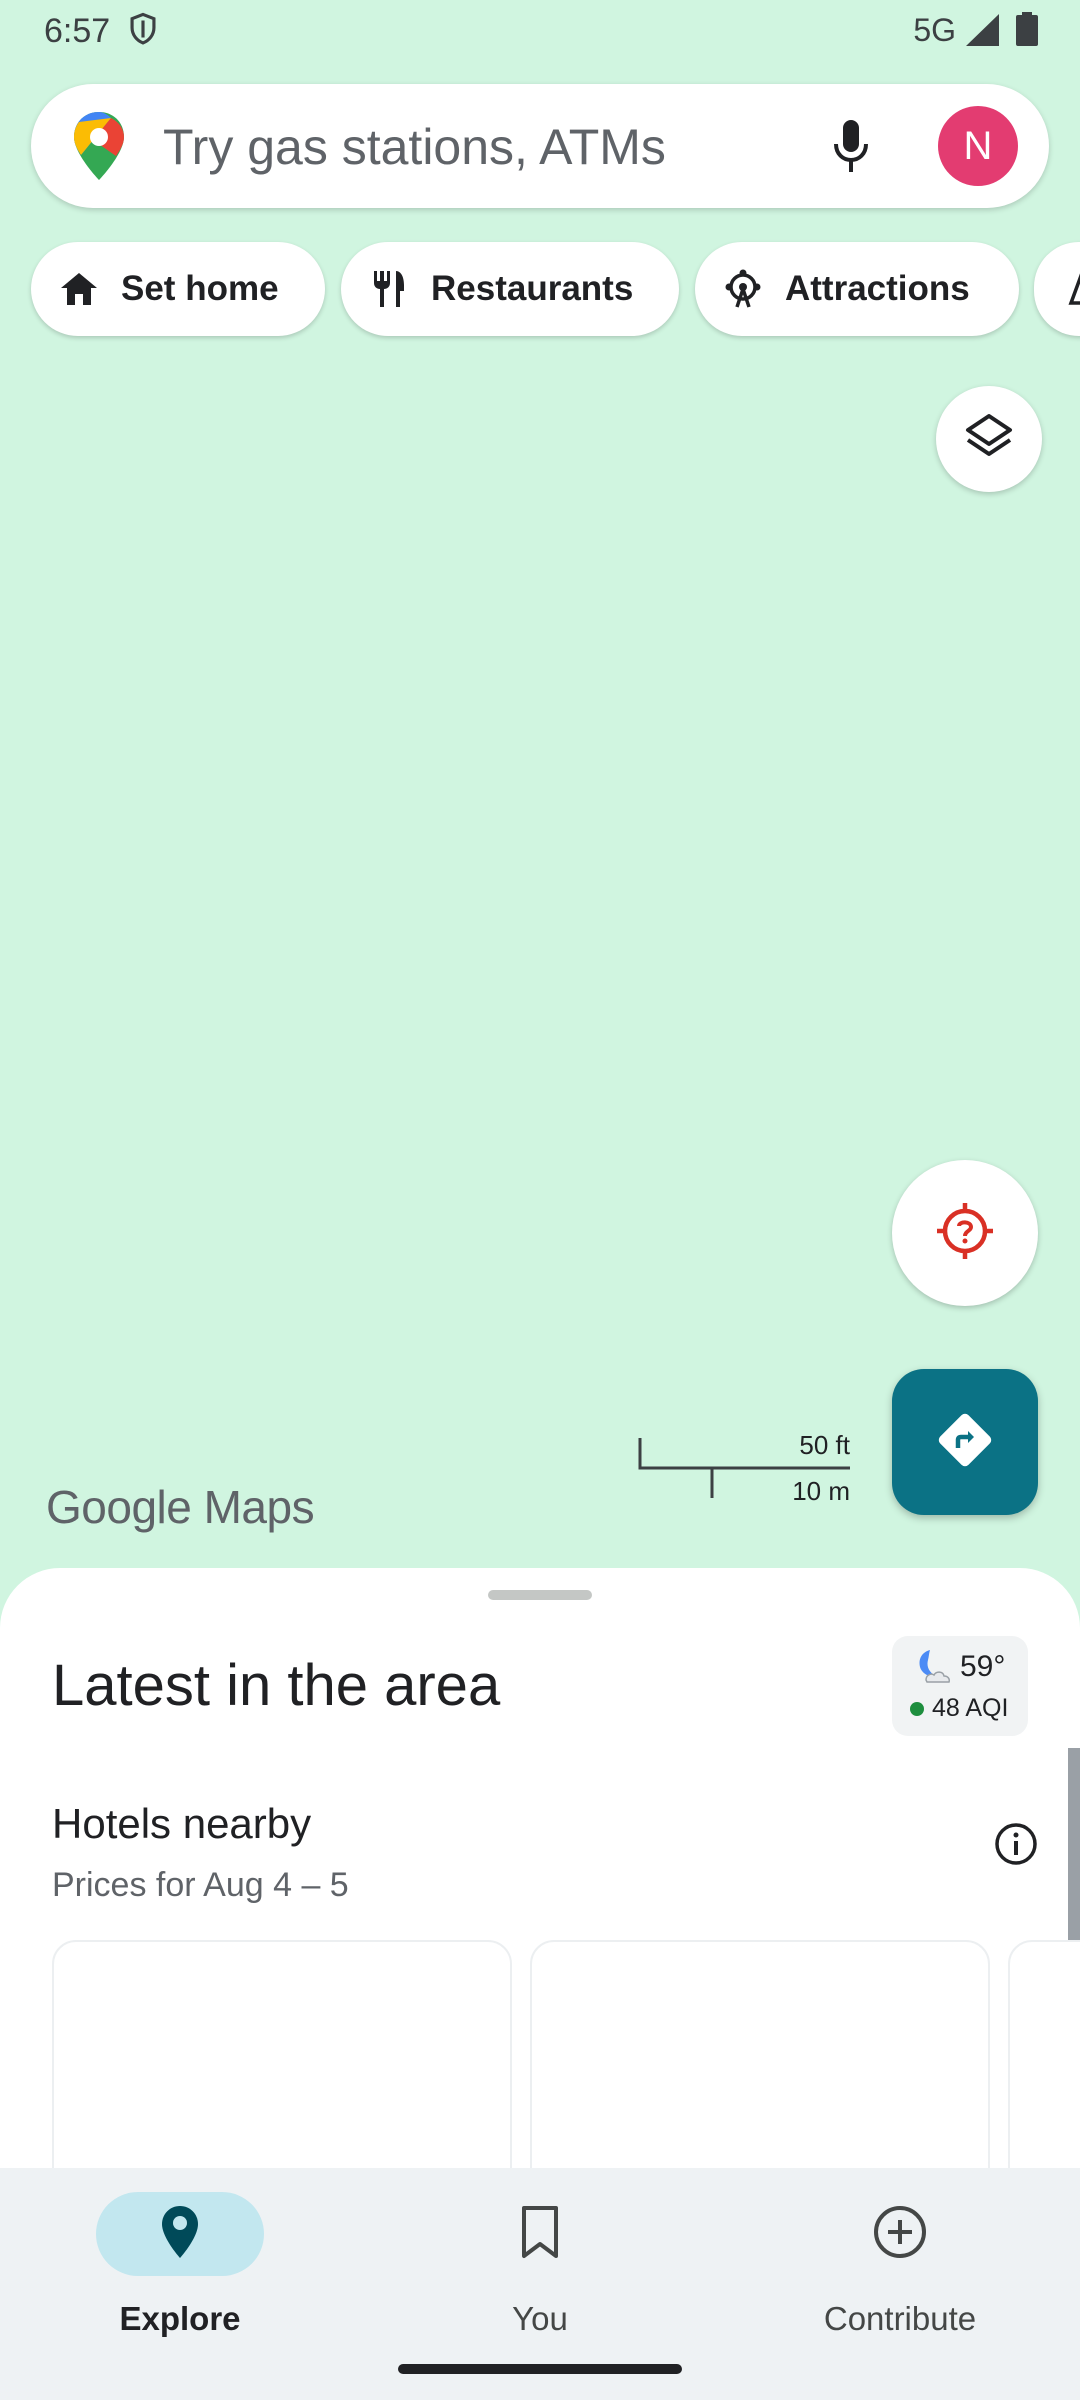 This screenshot has height=2400, width=1080. What do you see at coordinates (540, 1595) in the screenshot?
I see `drag-handle` at bounding box center [540, 1595].